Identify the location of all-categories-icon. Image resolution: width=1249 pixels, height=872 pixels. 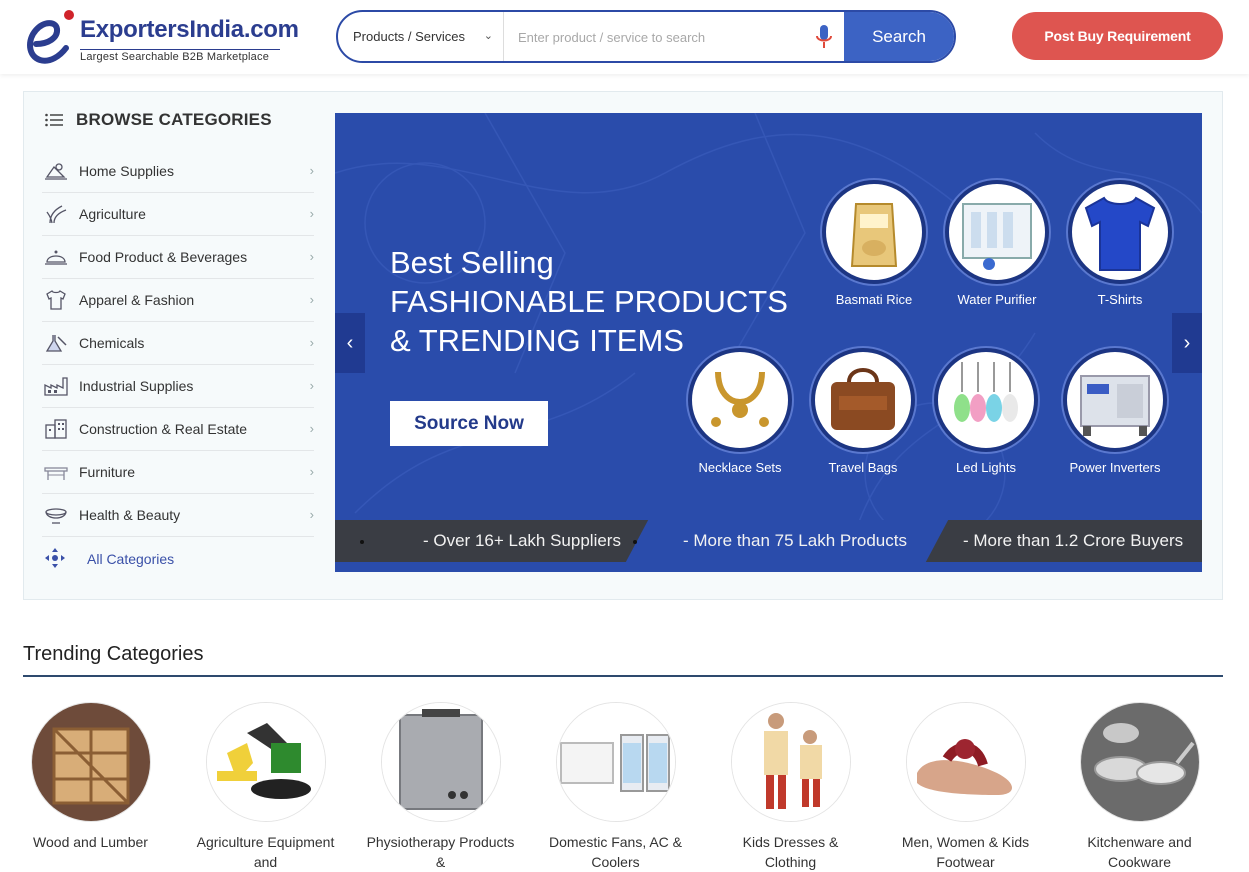
(55, 558).